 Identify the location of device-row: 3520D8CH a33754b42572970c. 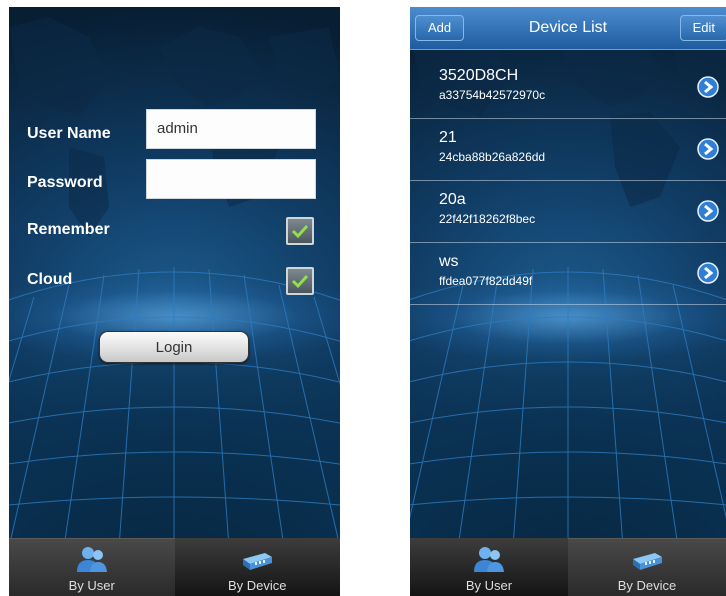
(568, 88).